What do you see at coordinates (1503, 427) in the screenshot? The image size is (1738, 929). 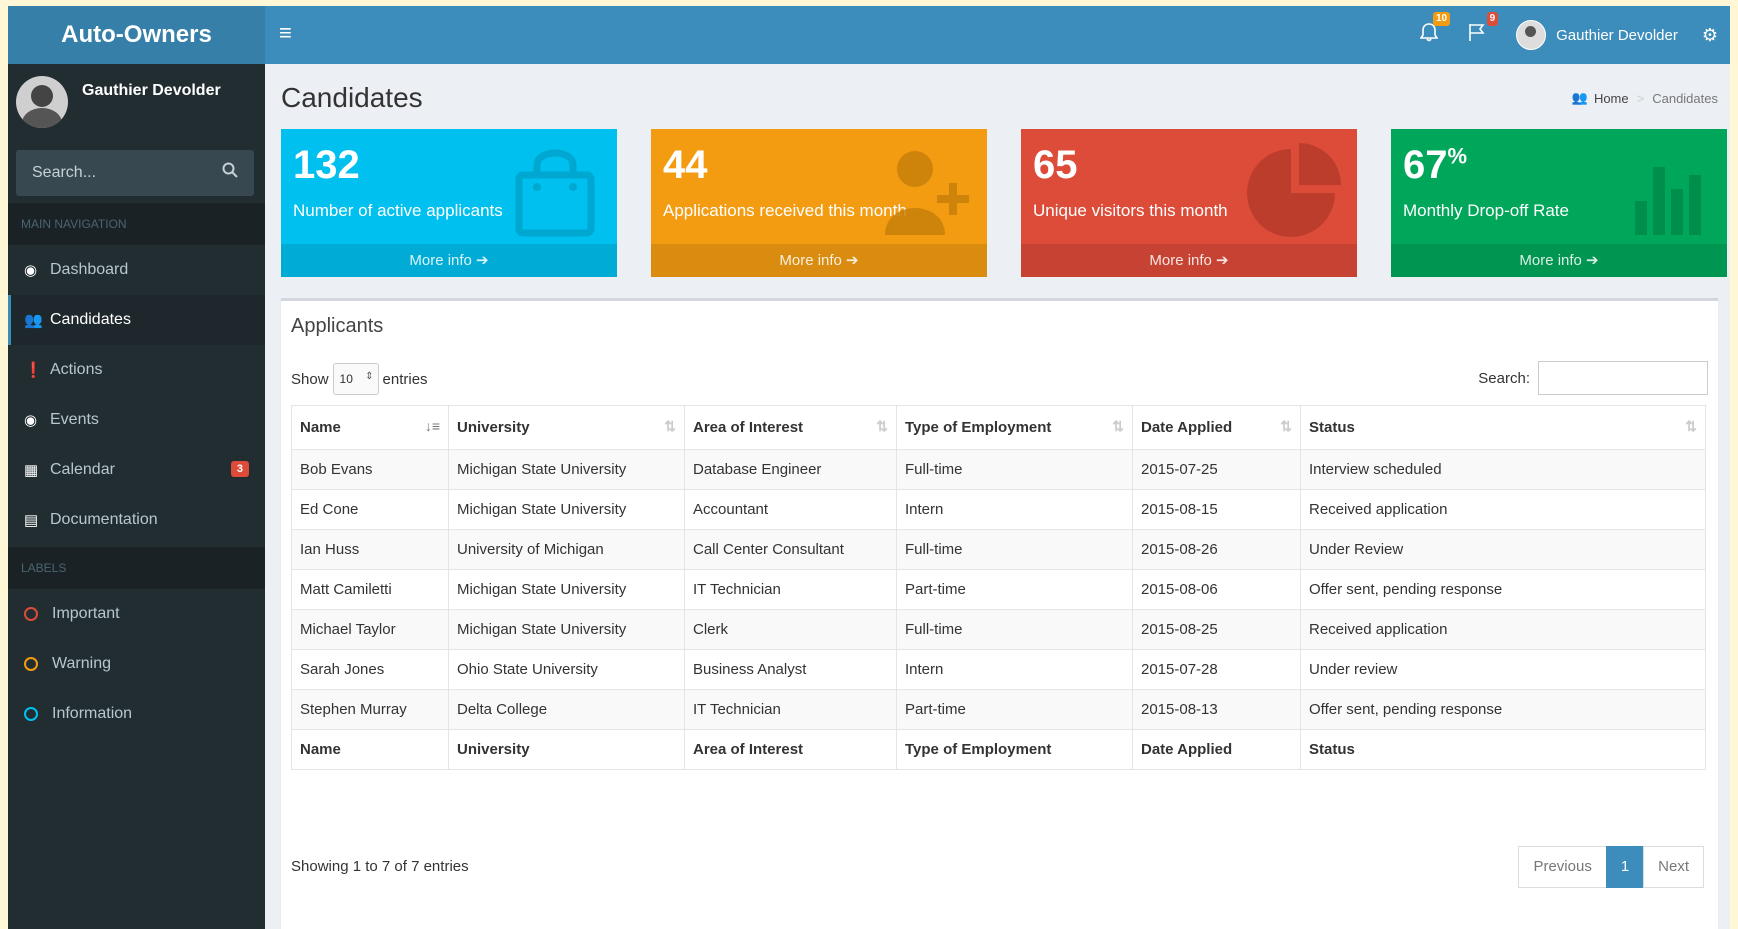 I see `column-header-status: Status ⇅` at bounding box center [1503, 427].